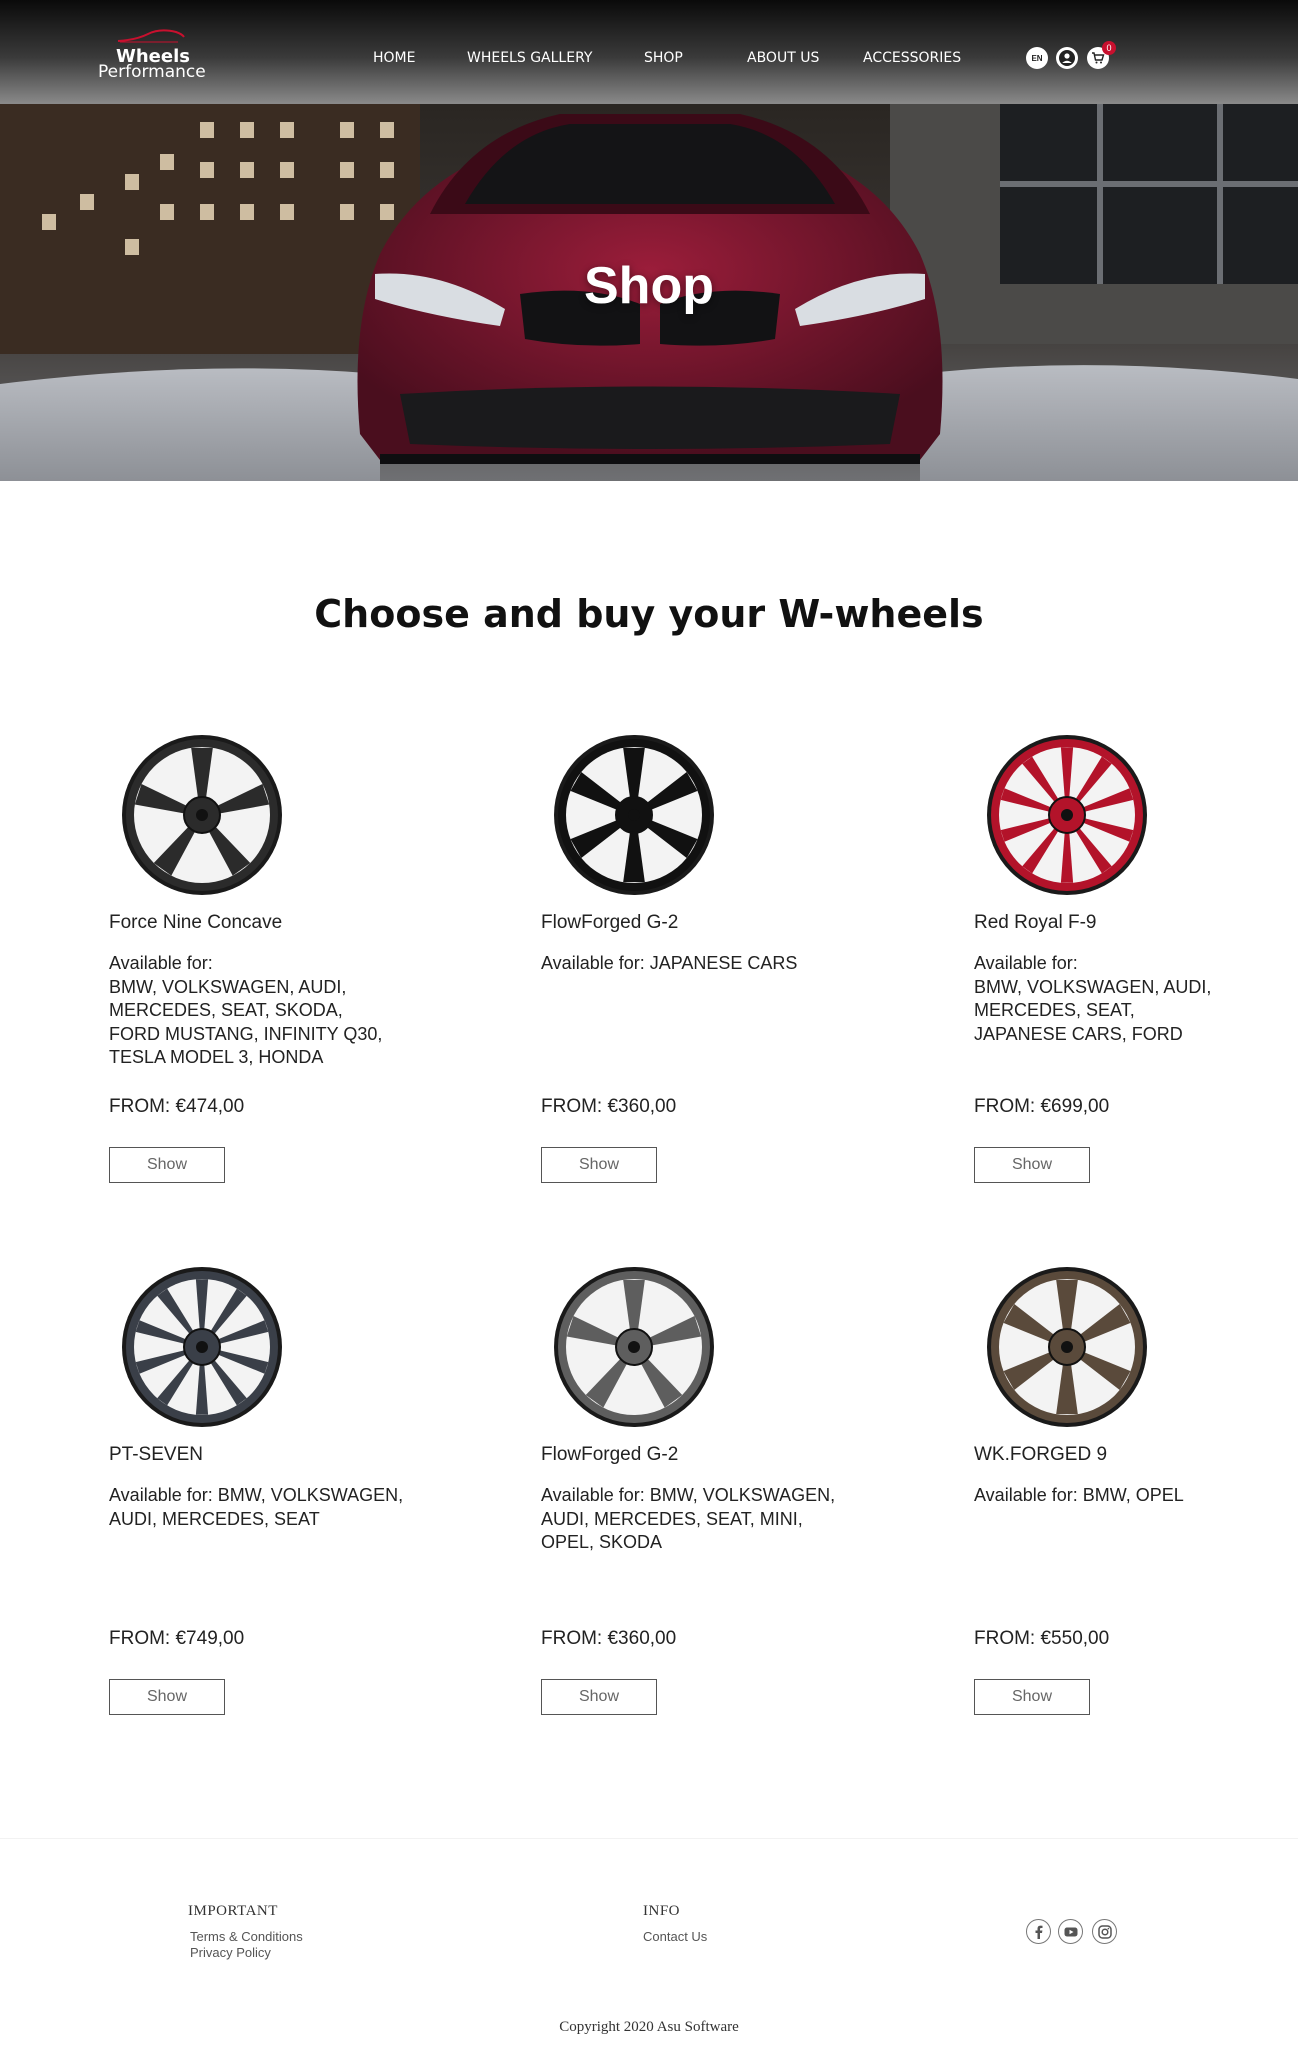  Describe the element at coordinates (663, 58) in the screenshot. I see `nav-shop: SHOP` at that location.